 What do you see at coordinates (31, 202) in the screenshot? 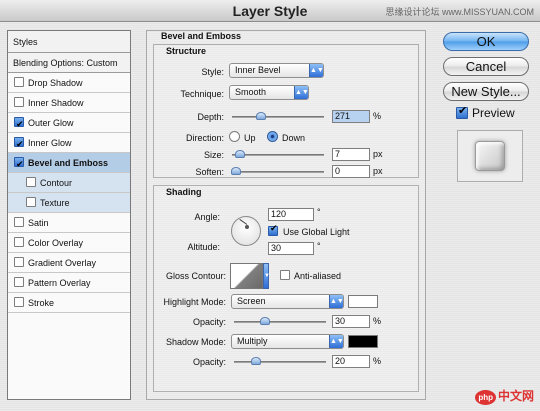
I see `texture-checkbox` at bounding box center [31, 202].